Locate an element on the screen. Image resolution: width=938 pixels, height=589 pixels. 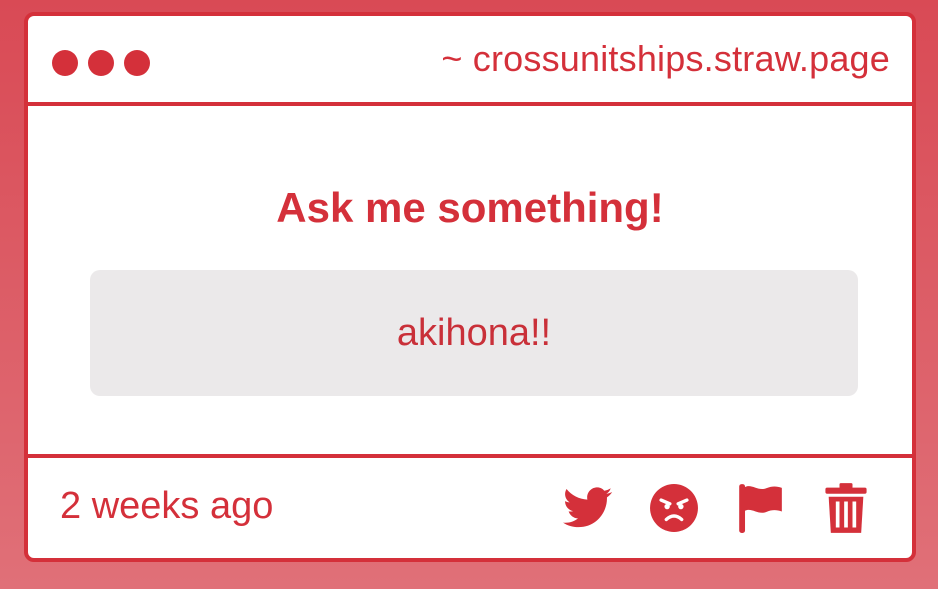
flag-icon is located at coordinates (760, 508).